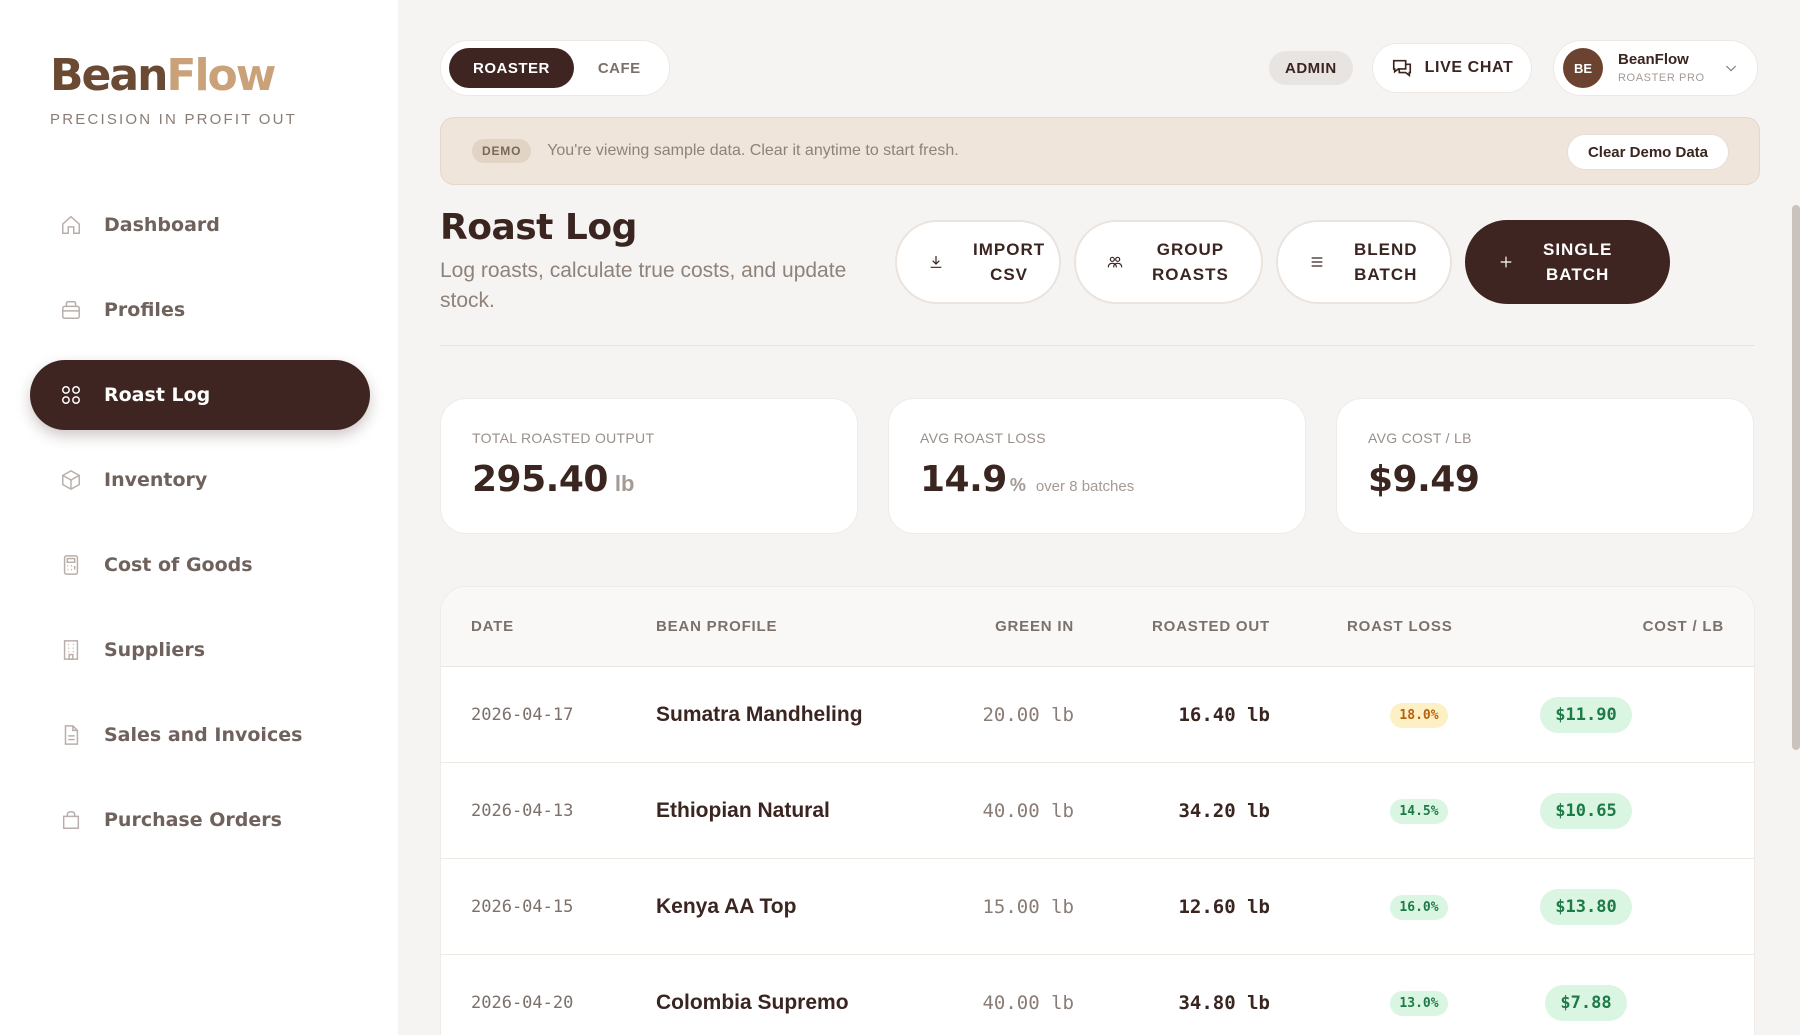 This screenshot has height=1035, width=1800. Describe the element at coordinates (538, 227) in the screenshot. I see `page-title: Roast Log` at that location.